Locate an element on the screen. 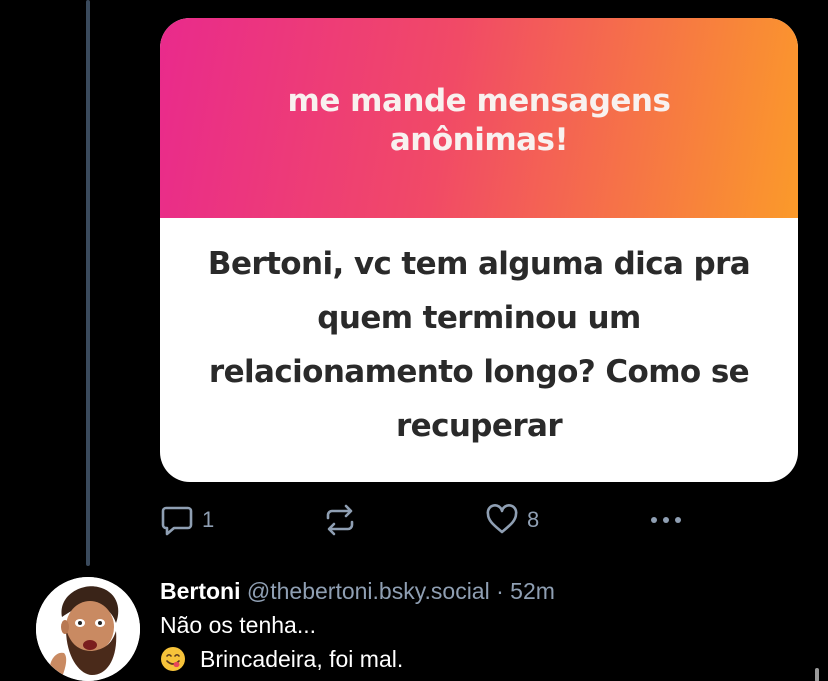  post-action-bar: 1 8 is located at coordinates (430, 520).